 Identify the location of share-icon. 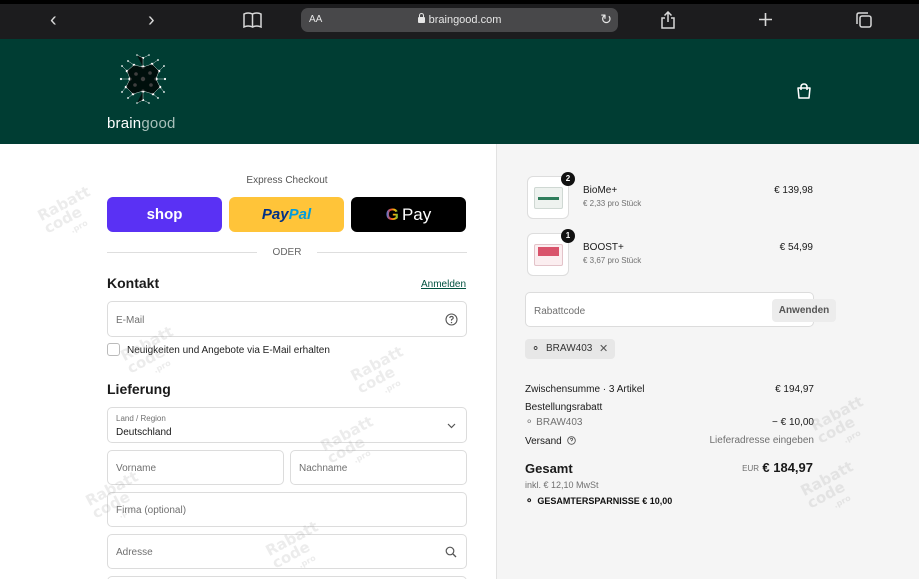
(668, 20).